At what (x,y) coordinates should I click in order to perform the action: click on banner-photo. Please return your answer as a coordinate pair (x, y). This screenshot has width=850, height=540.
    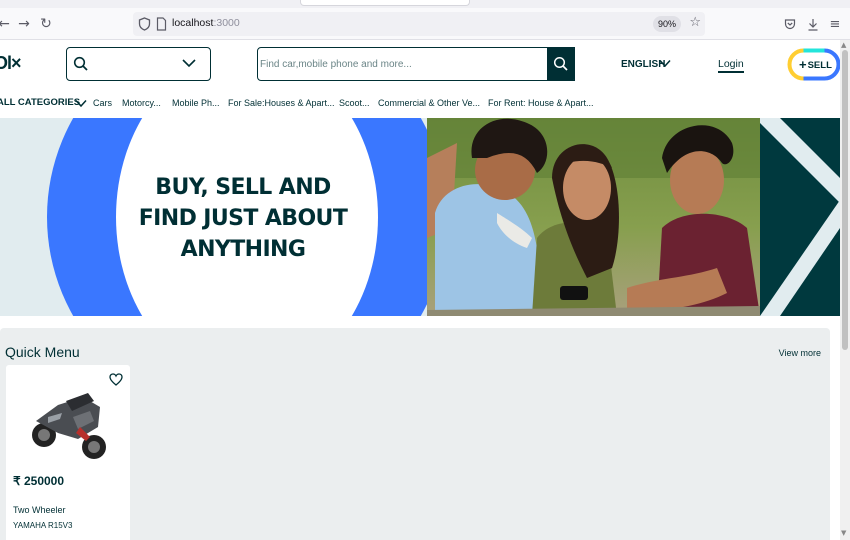
    Looking at the image, I should click on (593, 217).